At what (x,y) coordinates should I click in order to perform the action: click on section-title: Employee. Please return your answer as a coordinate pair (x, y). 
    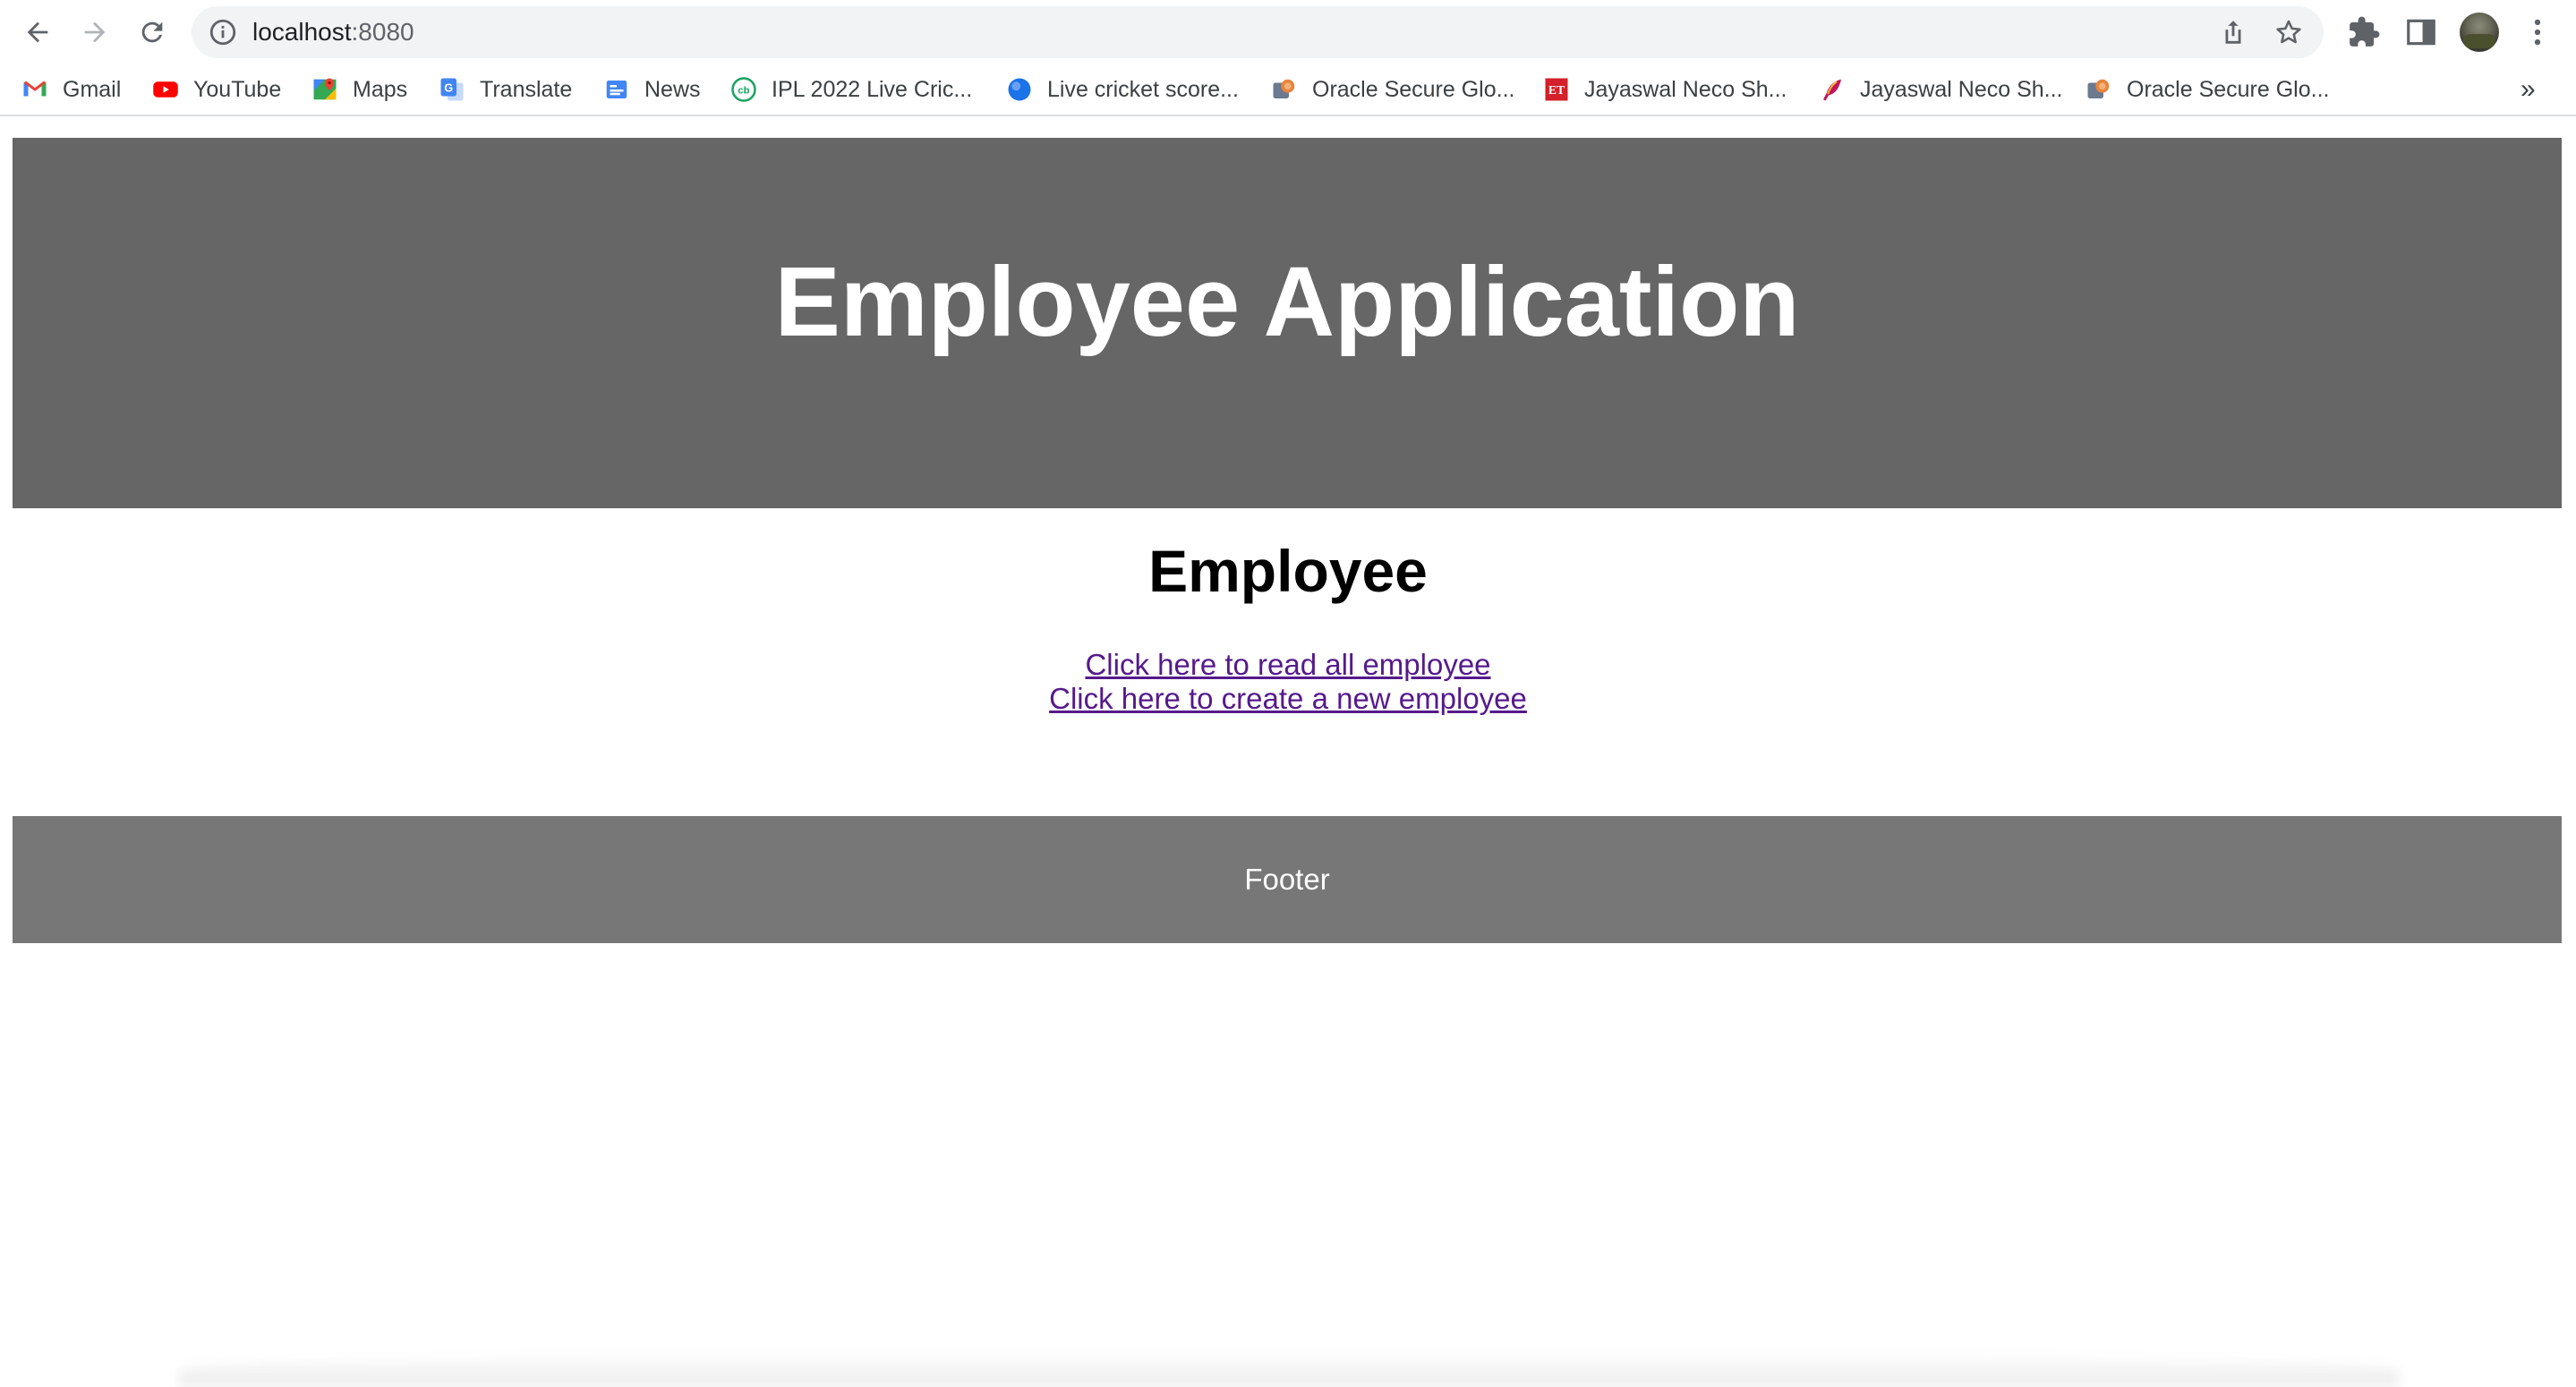
    Looking at the image, I should click on (1288, 571).